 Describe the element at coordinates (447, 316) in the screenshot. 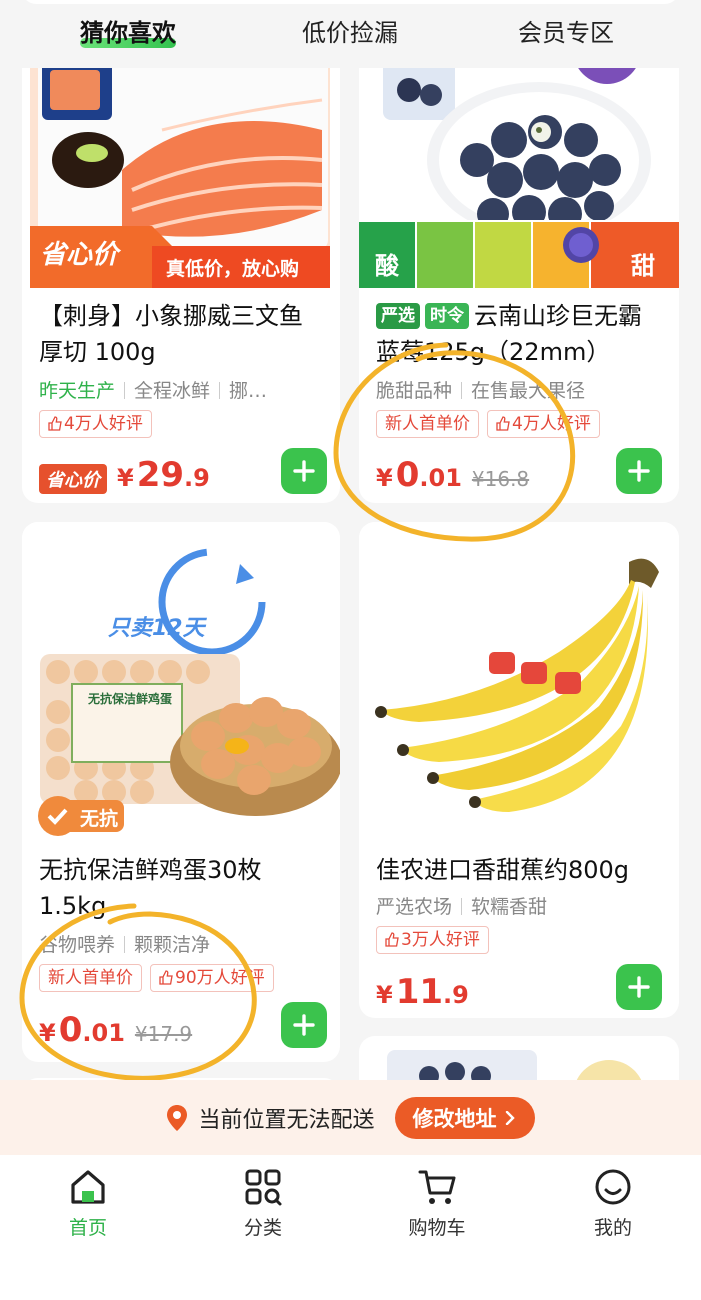

I see `badge-seasonal: 时令` at that location.